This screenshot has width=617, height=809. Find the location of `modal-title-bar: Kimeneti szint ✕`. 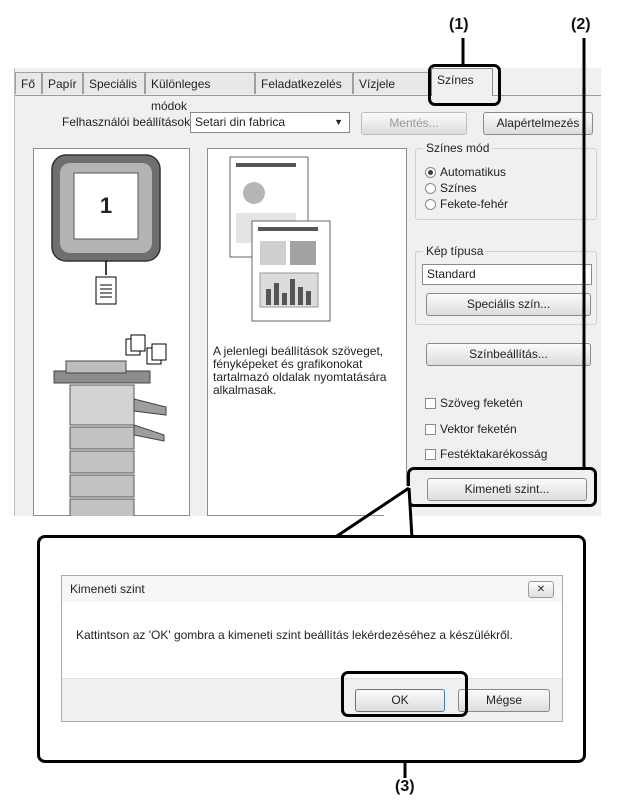

modal-title-bar: Kimeneti szint ✕ is located at coordinates (312, 589).